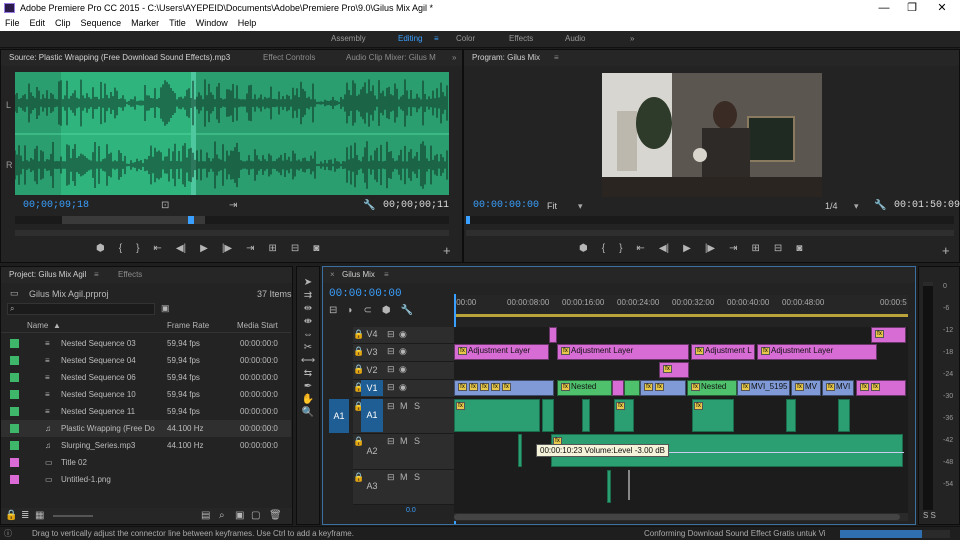 This screenshot has height=540, width=960. Describe the element at coordinates (146, 377) in the screenshot. I see `project-list-item: ≡ Nested Sequence 06 59,94 fps 00:00:00:0` at that location.